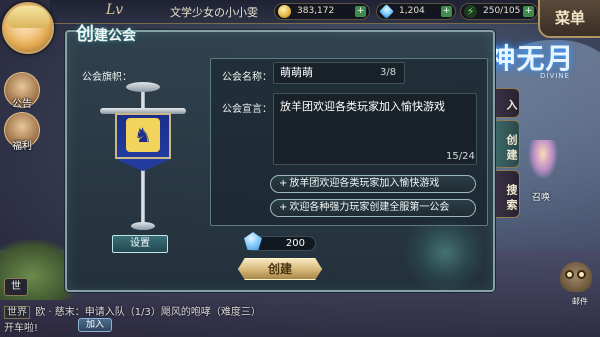 Image resolution: width=600 pixels, height=337 pixels. What do you see at coordinates (502, 11) in the screenshot?
I see `stamina-value: 250/105` at bounding box center [502, 11].